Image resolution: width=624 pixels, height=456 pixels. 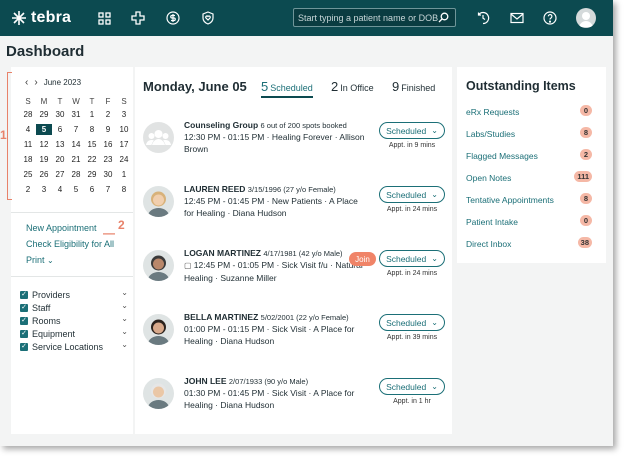 What do you see at coordinates (60, 174) in the screenshot?
I see `calendar-day: 27` at bounding box center [60, 174].